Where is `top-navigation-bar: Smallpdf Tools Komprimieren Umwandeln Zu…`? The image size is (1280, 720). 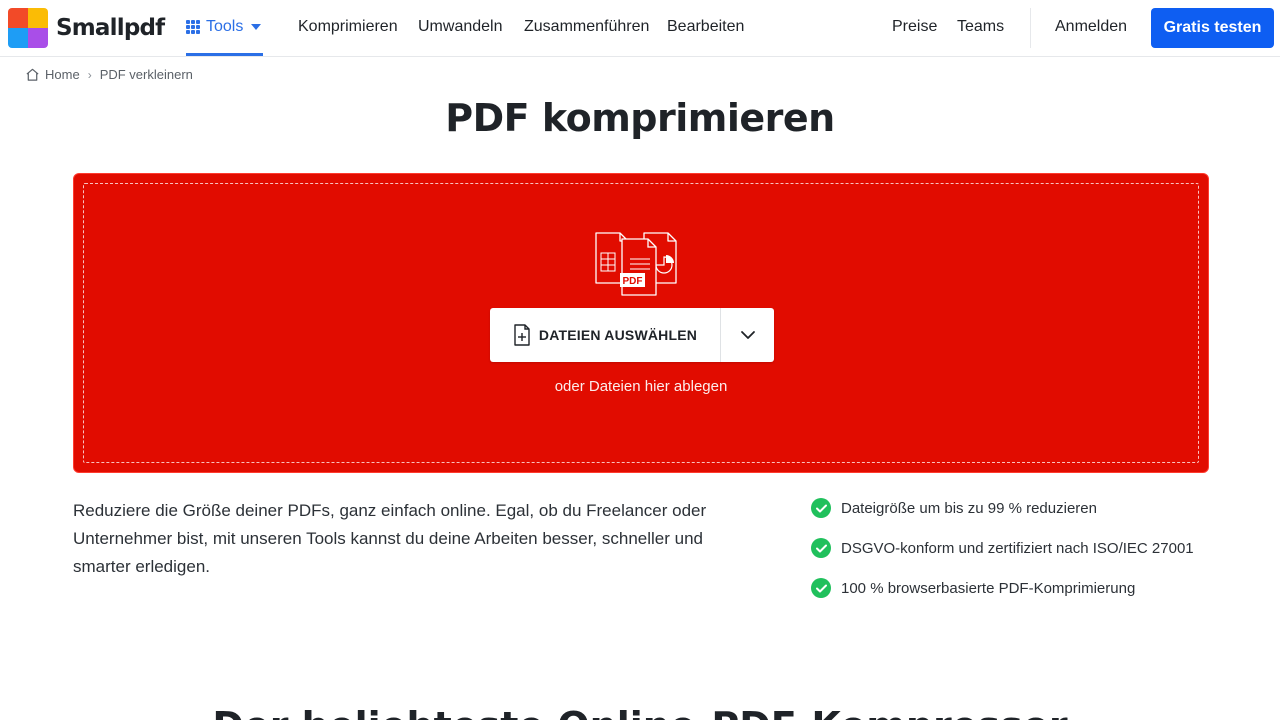
top-navigation-bar: Smallpdf Tools Komprimieren Umwandeln Zu… is located at coordinates (640, 28).